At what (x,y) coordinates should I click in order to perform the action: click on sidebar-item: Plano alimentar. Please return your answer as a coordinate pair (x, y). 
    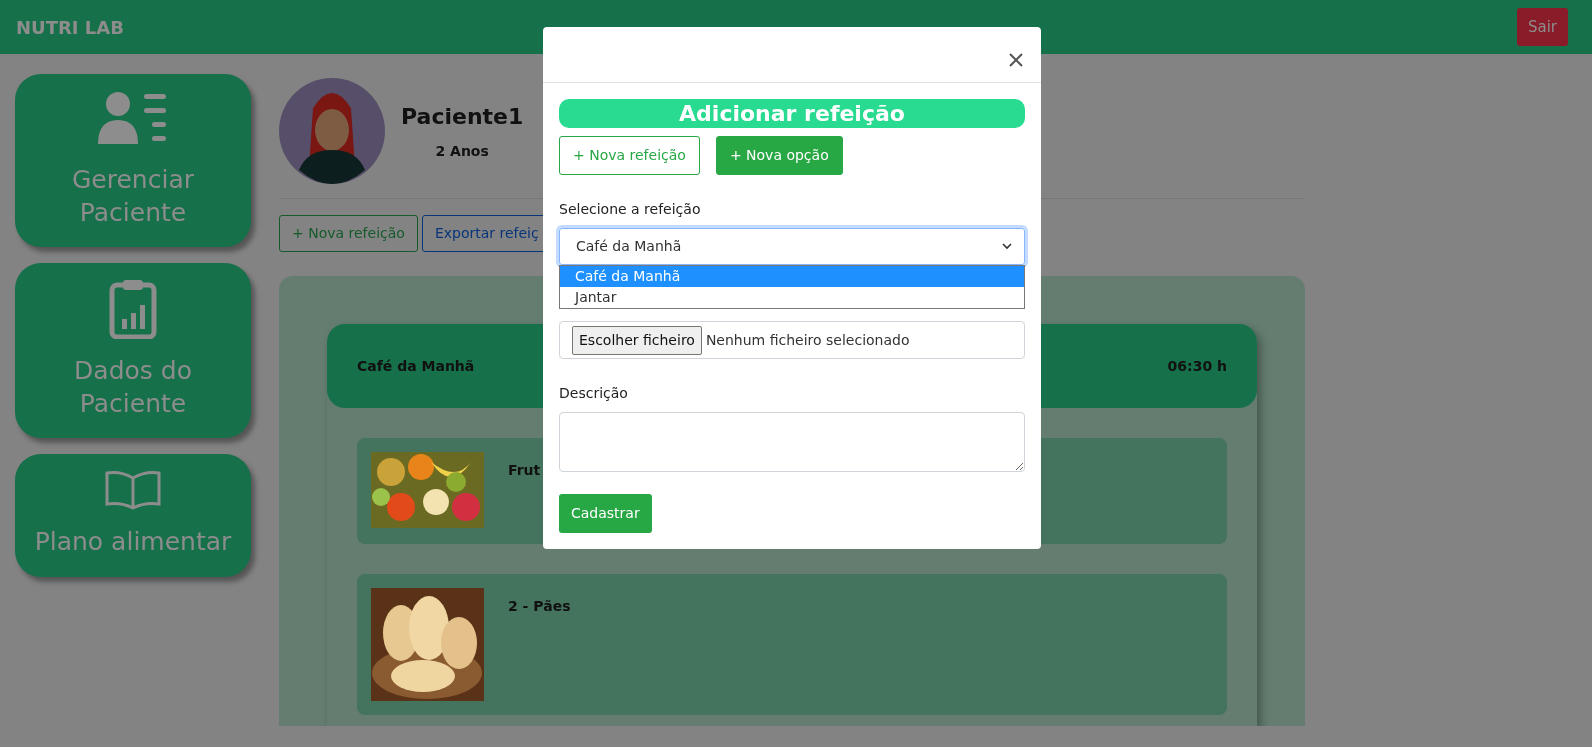
    Looking at the image, I should click on (133, 515).